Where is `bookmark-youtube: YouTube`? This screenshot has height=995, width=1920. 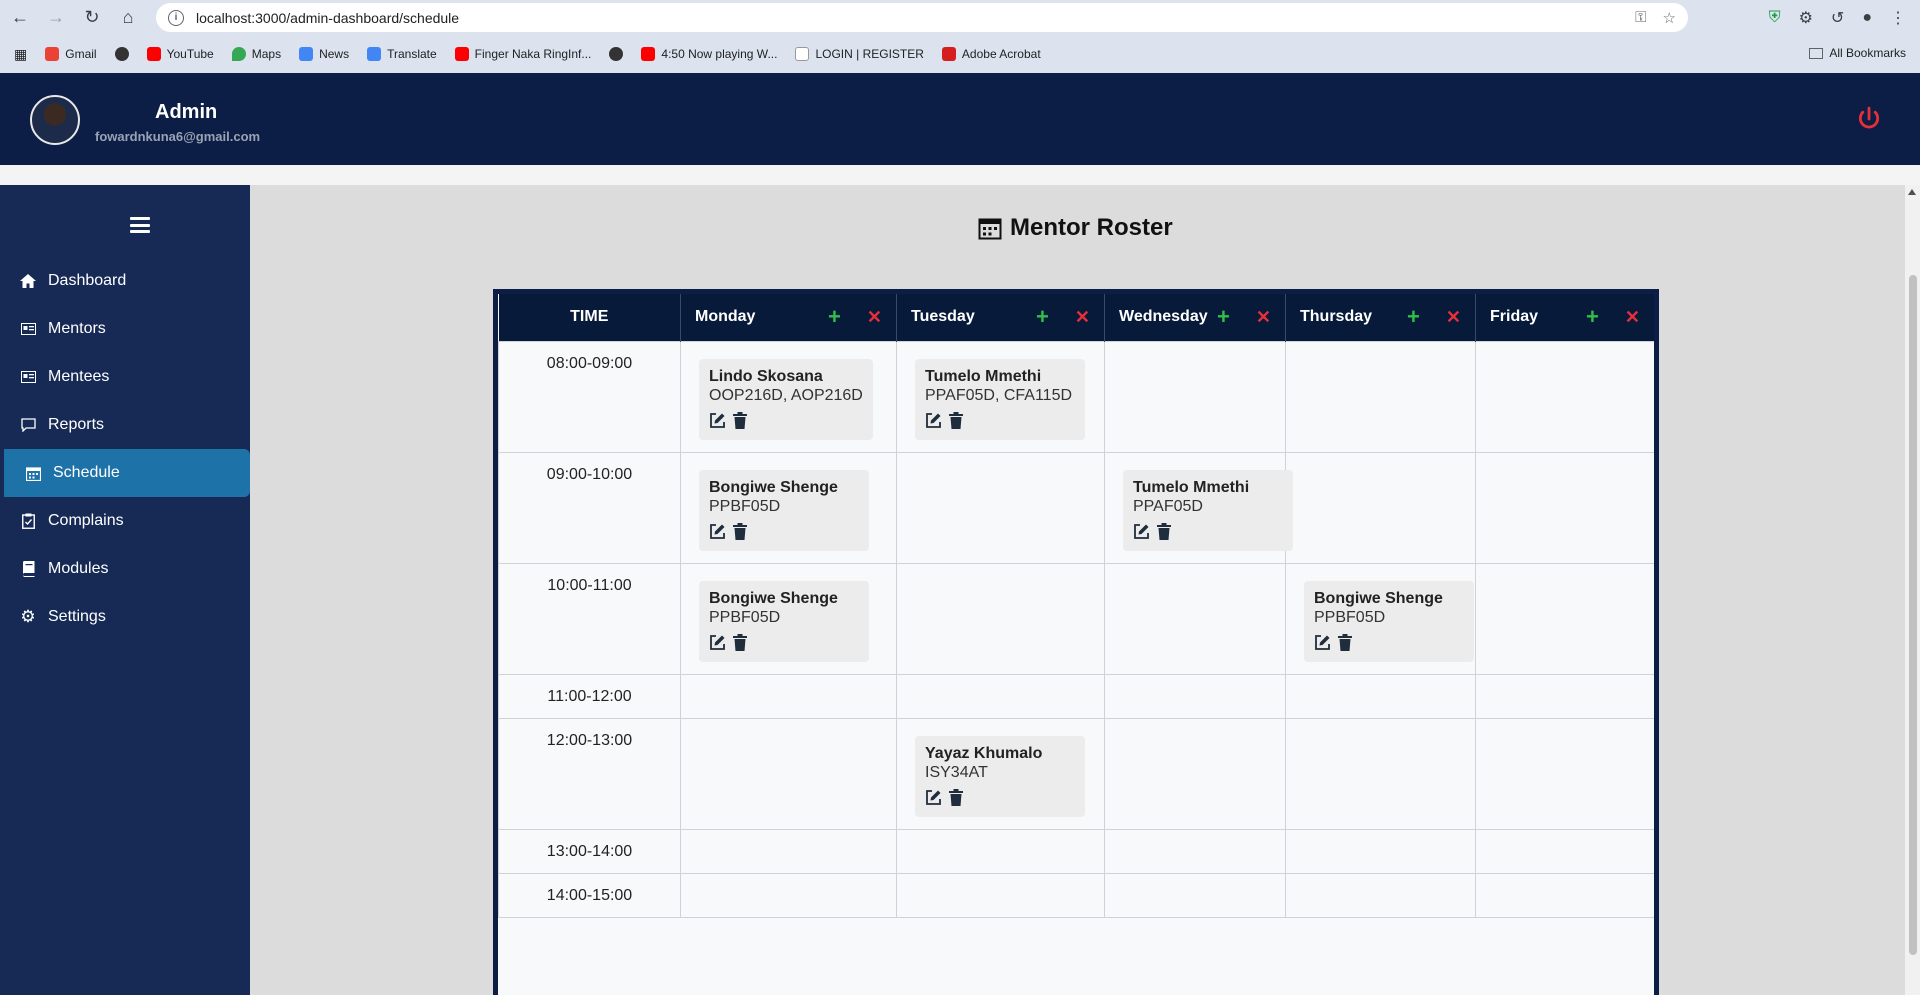
bookmark-youtube: YouTube is located at coordinates (180, 54).